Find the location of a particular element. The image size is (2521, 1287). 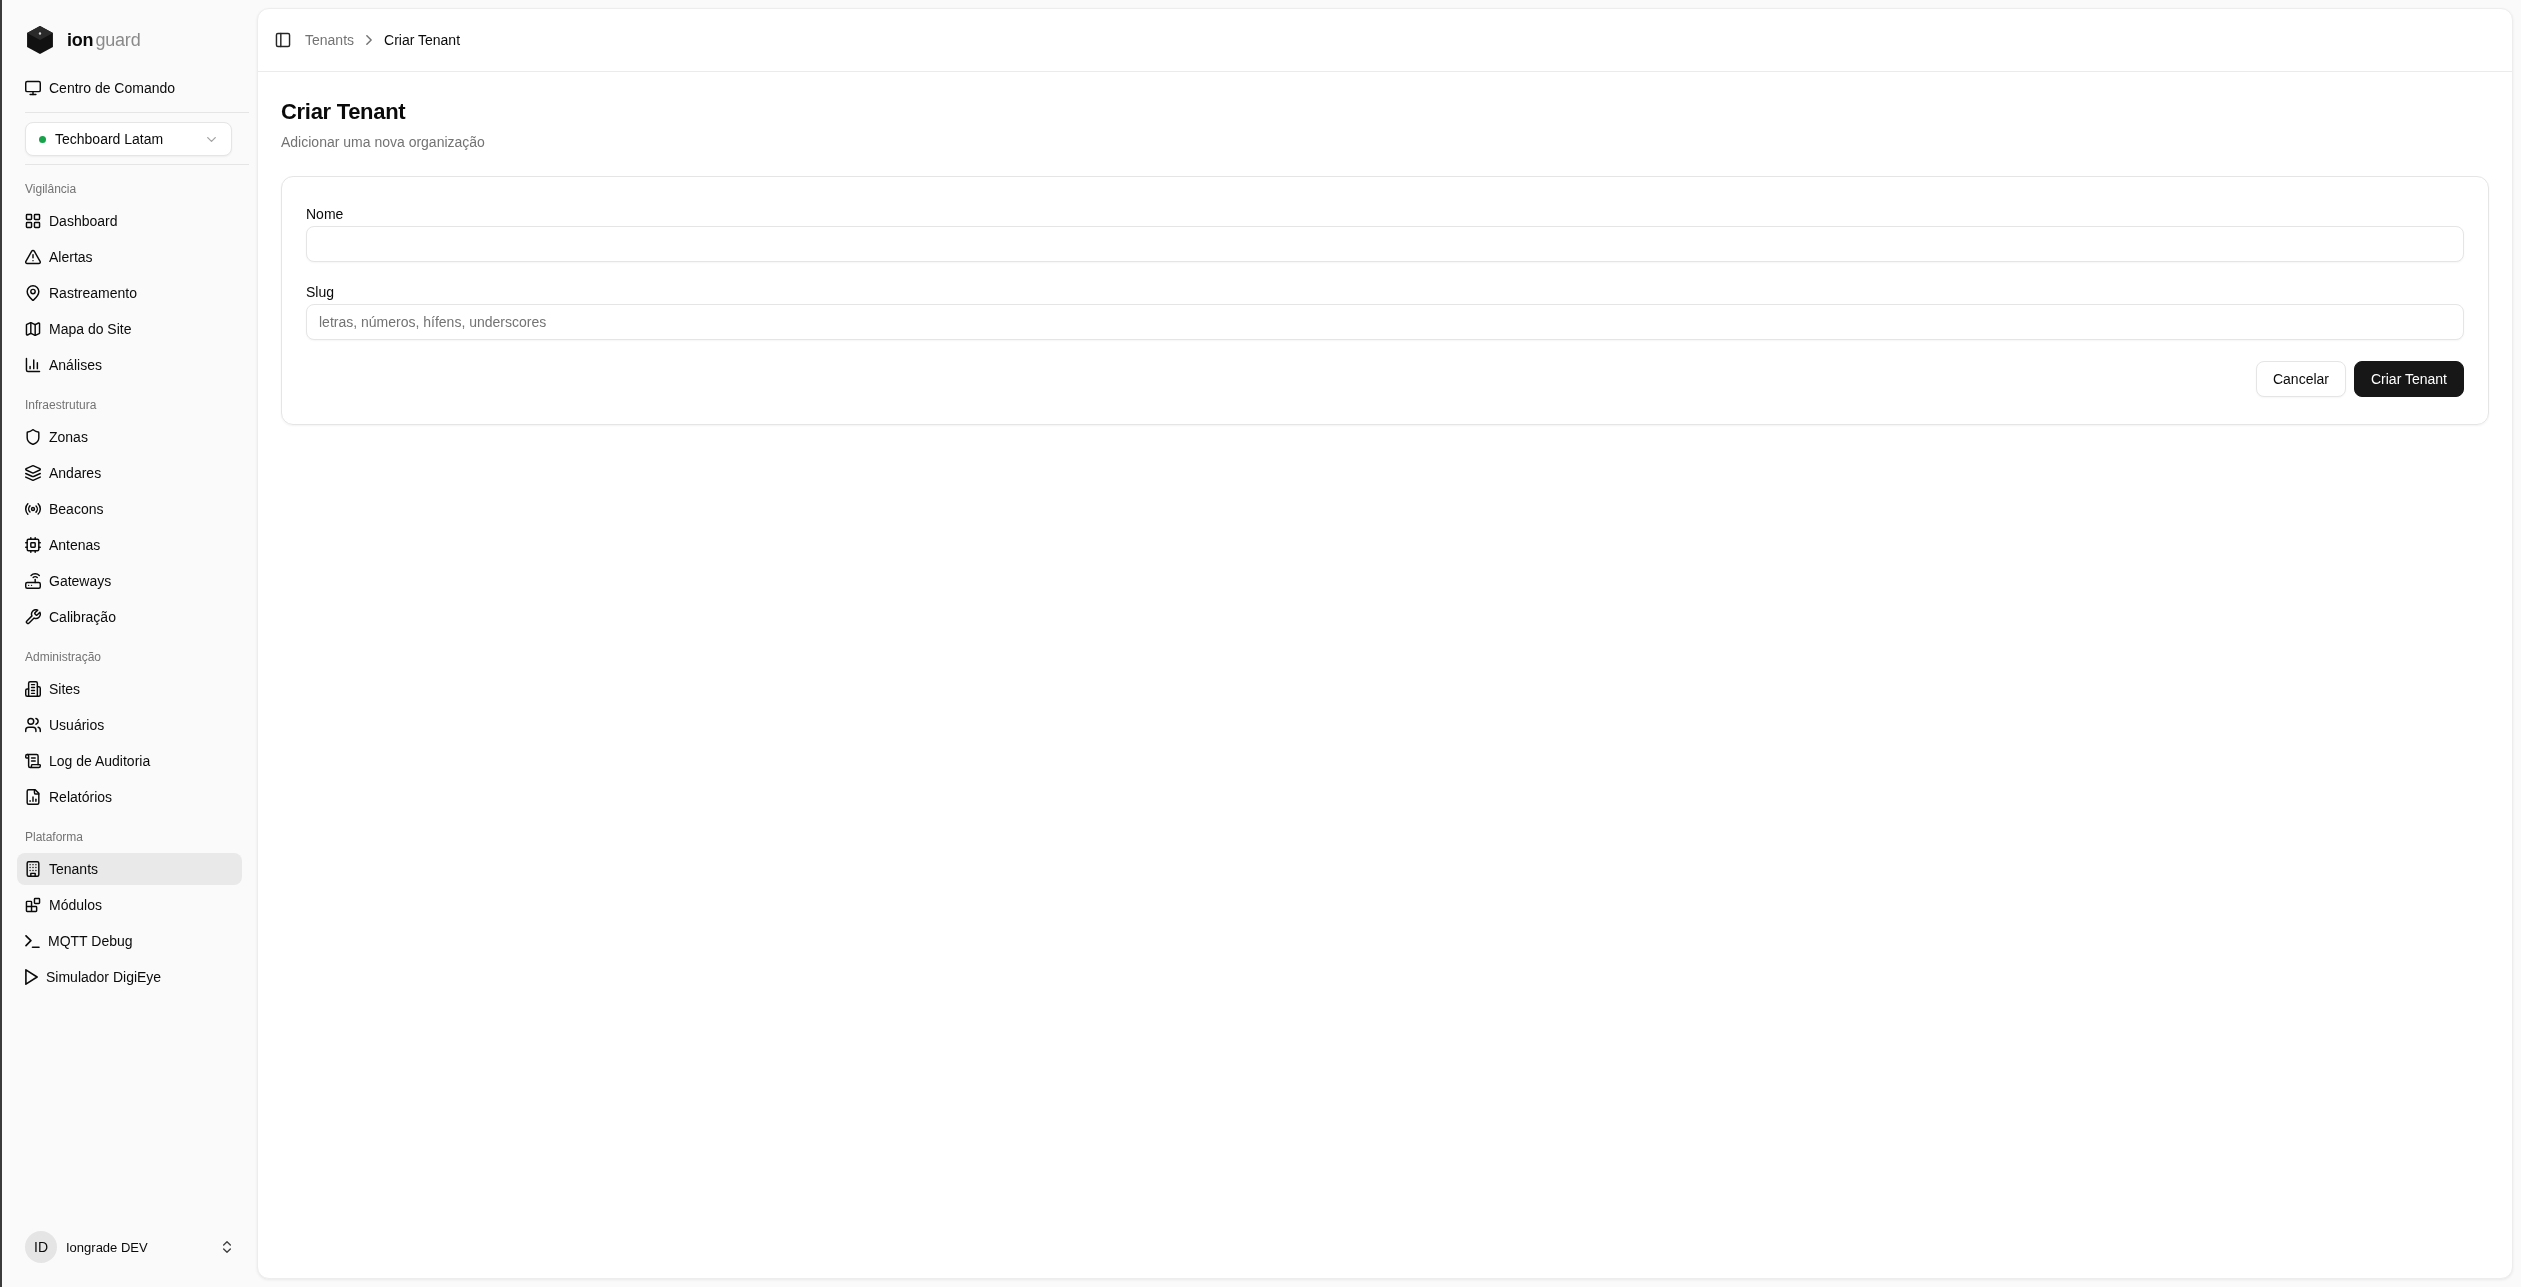

logo-text: ionguard is located at coordinates (104, 40).